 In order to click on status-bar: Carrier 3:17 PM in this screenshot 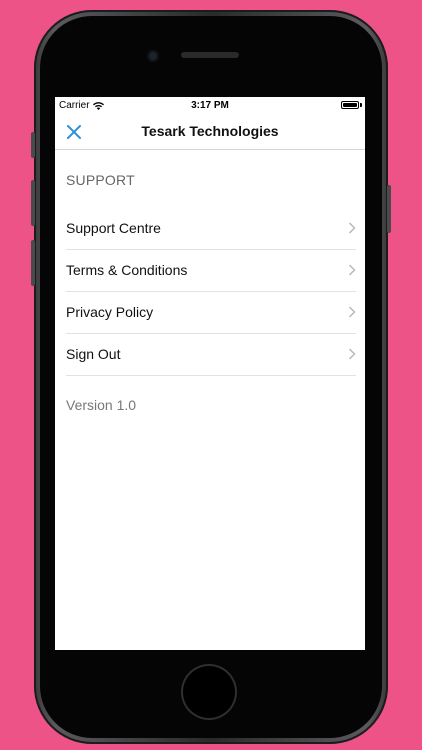, I will do `click(210, 106)`.